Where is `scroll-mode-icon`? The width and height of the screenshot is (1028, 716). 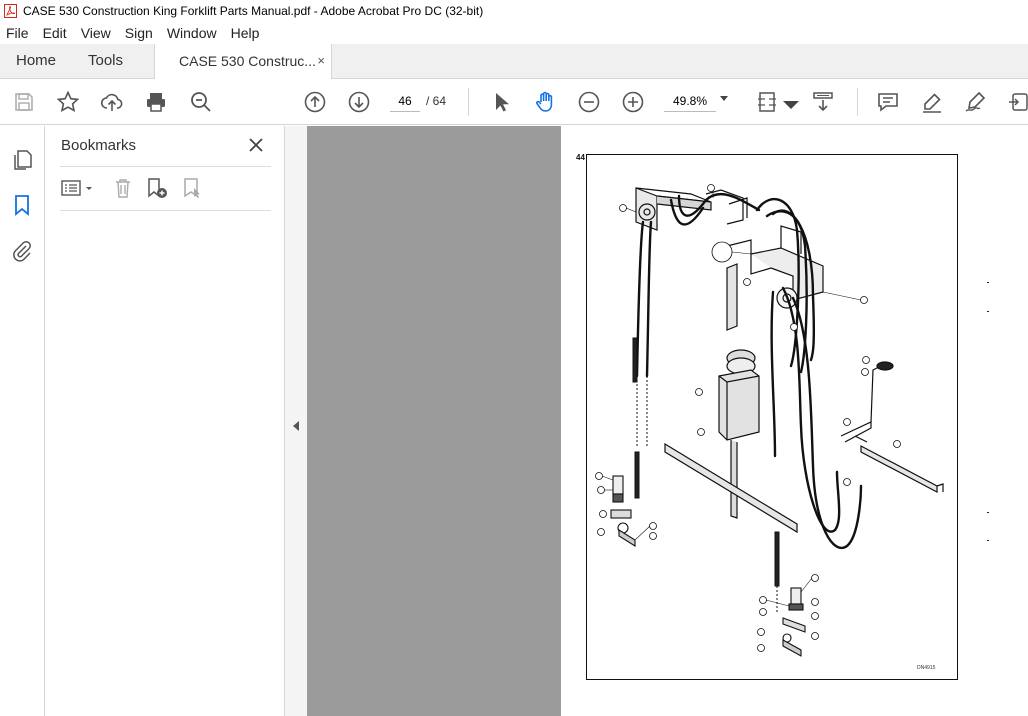
scroll-mode-icon is located at coordinates (823, 102).